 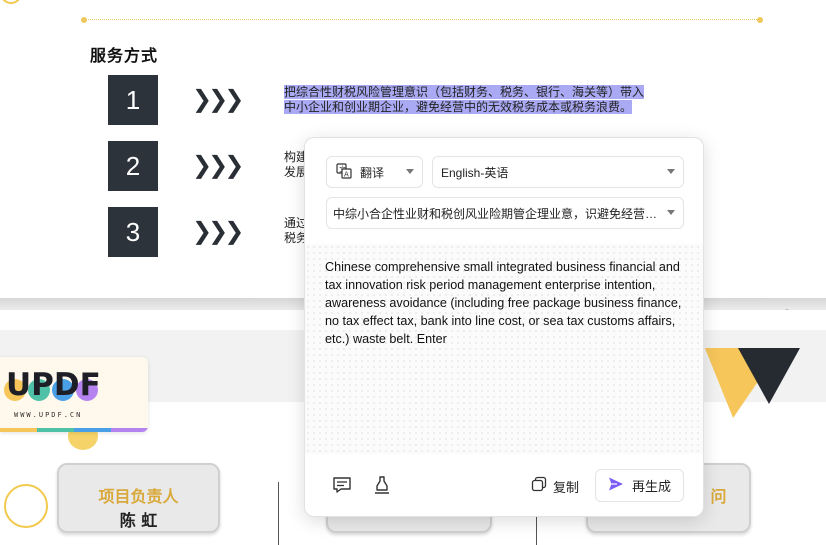 What do you see at coordinates (133, 232) in the screenshot?
I see `step-number-3: 3` at bounding box center [133, 232].